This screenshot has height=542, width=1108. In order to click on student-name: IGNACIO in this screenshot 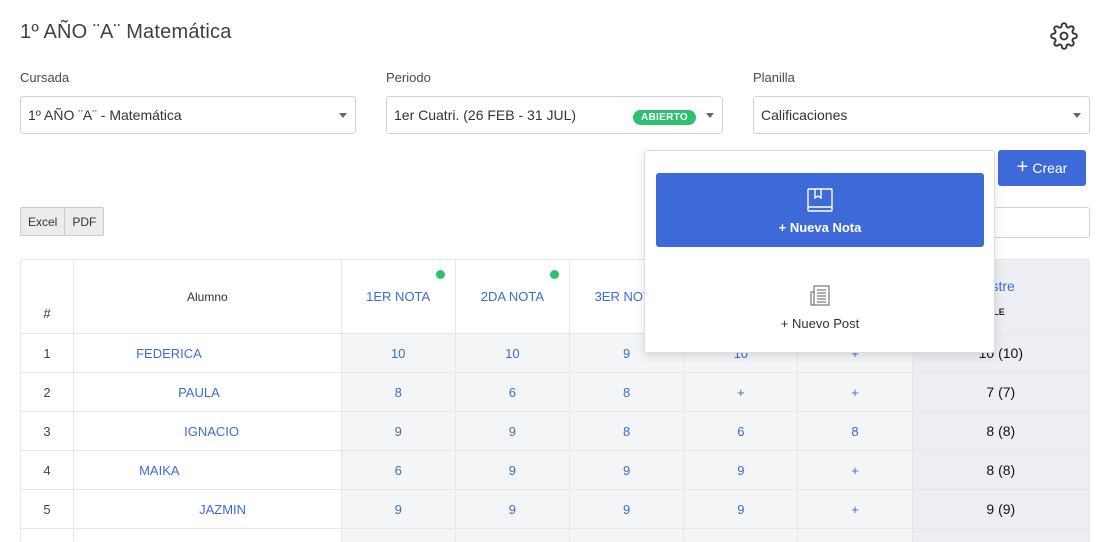, I will do `click(207, 431)`.